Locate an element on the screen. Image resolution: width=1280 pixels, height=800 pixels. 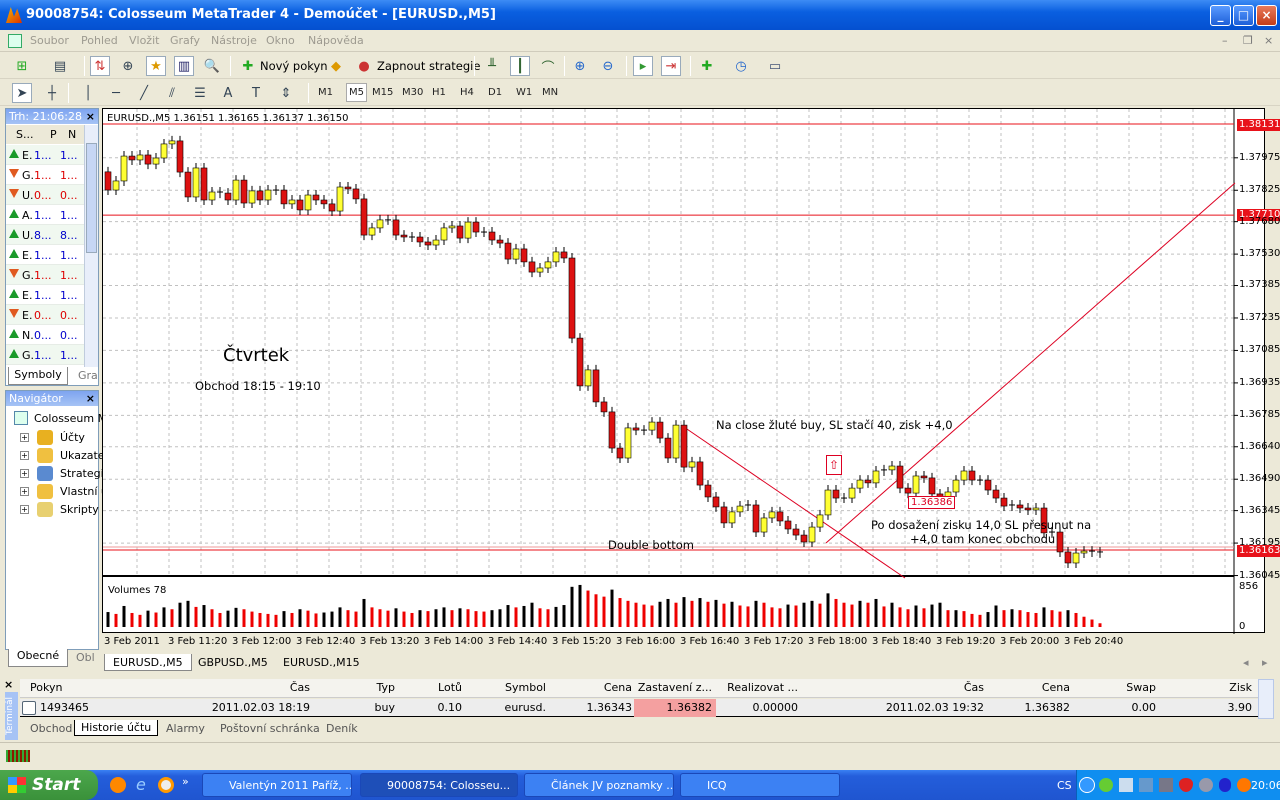
col-bid: P is located at coordinates (53, 134).